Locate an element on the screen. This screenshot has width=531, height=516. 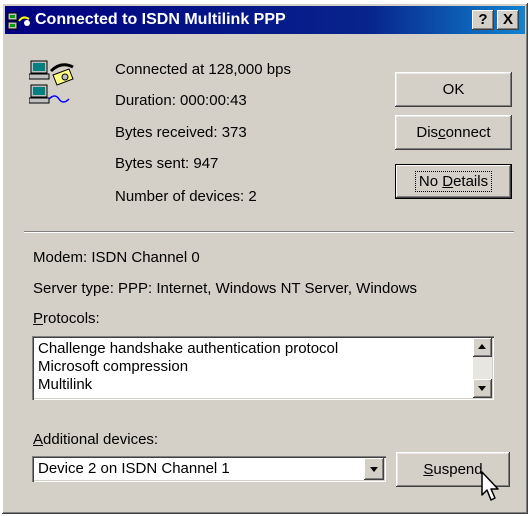
arrow-up-icon is located at coordinates (482, 346).